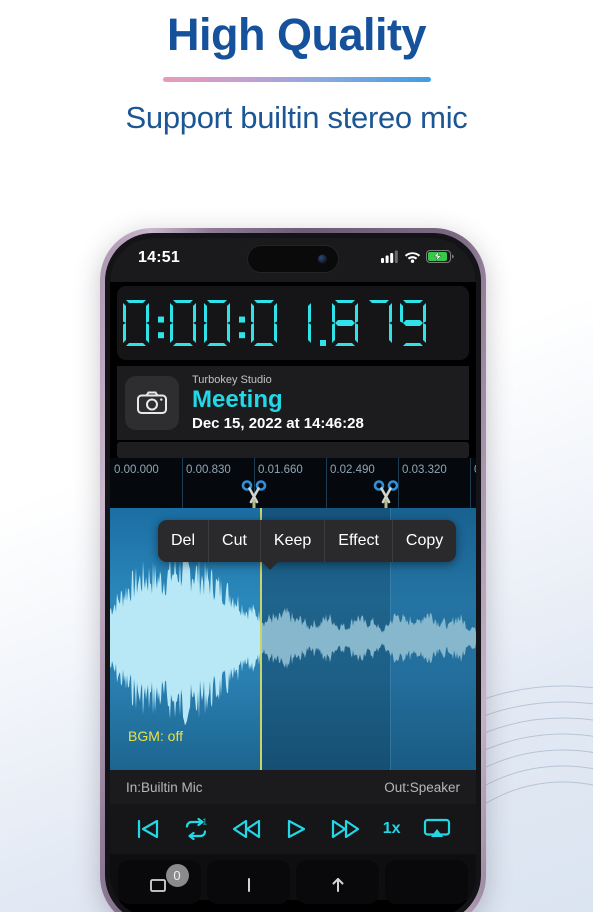 The height and width of the screenshot is (912, 593). What do you see at coordinates (235, 541) in the screenshot?
I see `context-menu-item-cut: Cut` at bounding box center [235, 541].